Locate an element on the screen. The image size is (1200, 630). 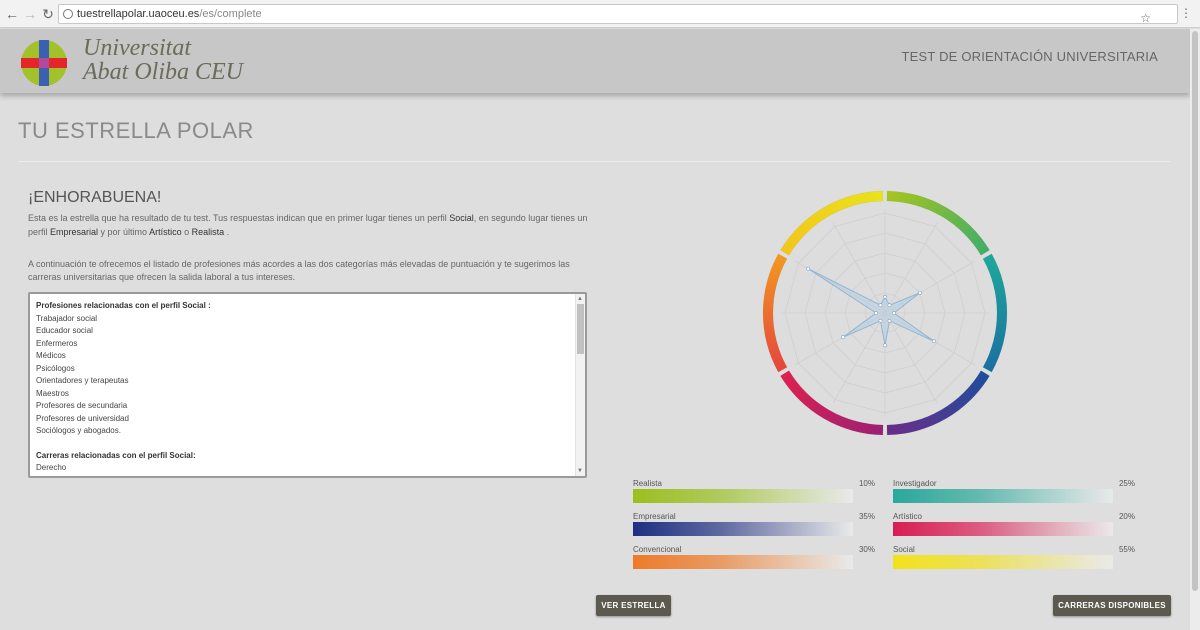
profile-percent: 25% is located at coordinates (1126, 483).